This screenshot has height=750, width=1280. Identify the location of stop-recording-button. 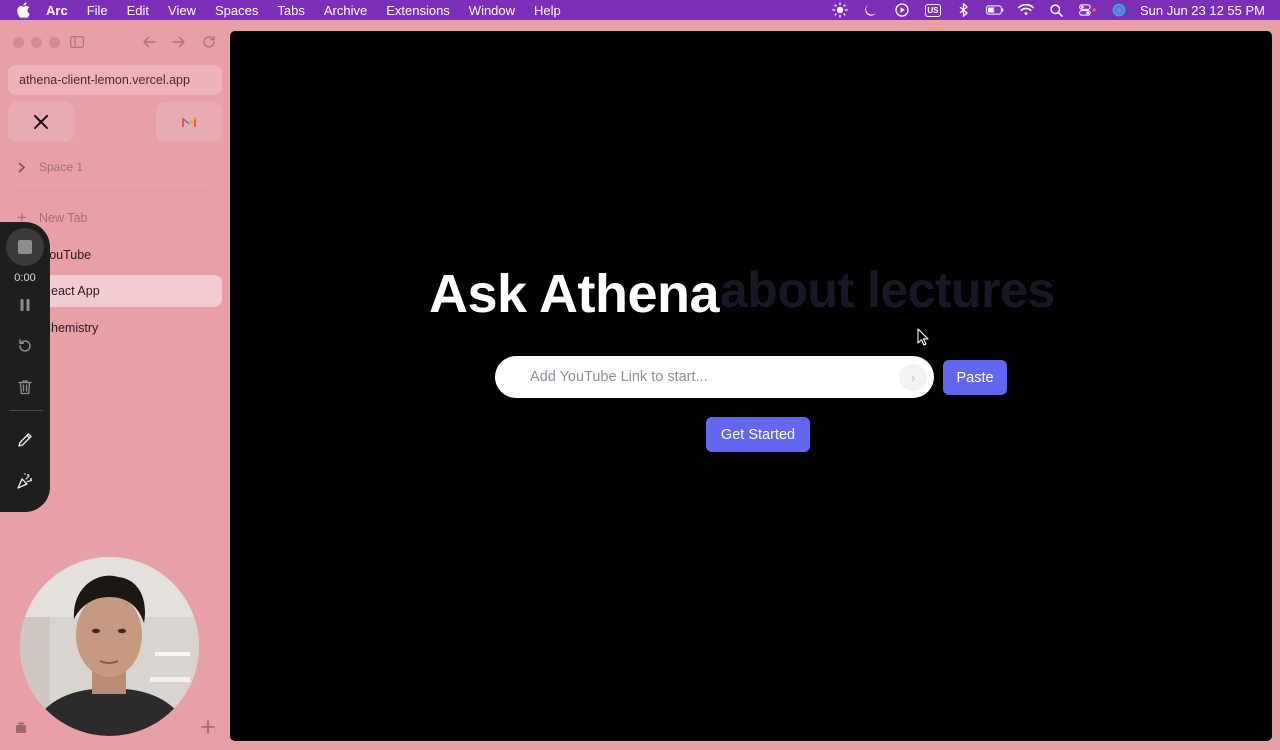
(25, 247).